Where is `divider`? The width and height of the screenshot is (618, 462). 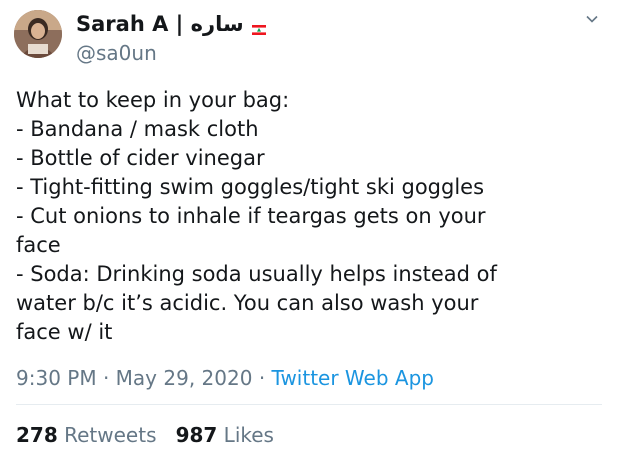 divider is located at coordinates (309, 404).